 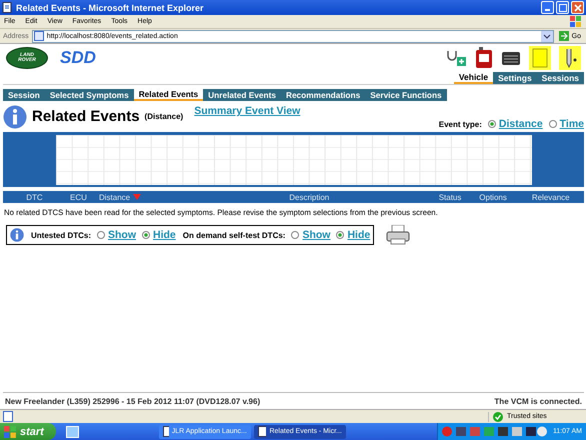 What do you see at coordinates (450, 197) in the screenshot?
I see `column-header: Status` at bounding box center [450, 197].